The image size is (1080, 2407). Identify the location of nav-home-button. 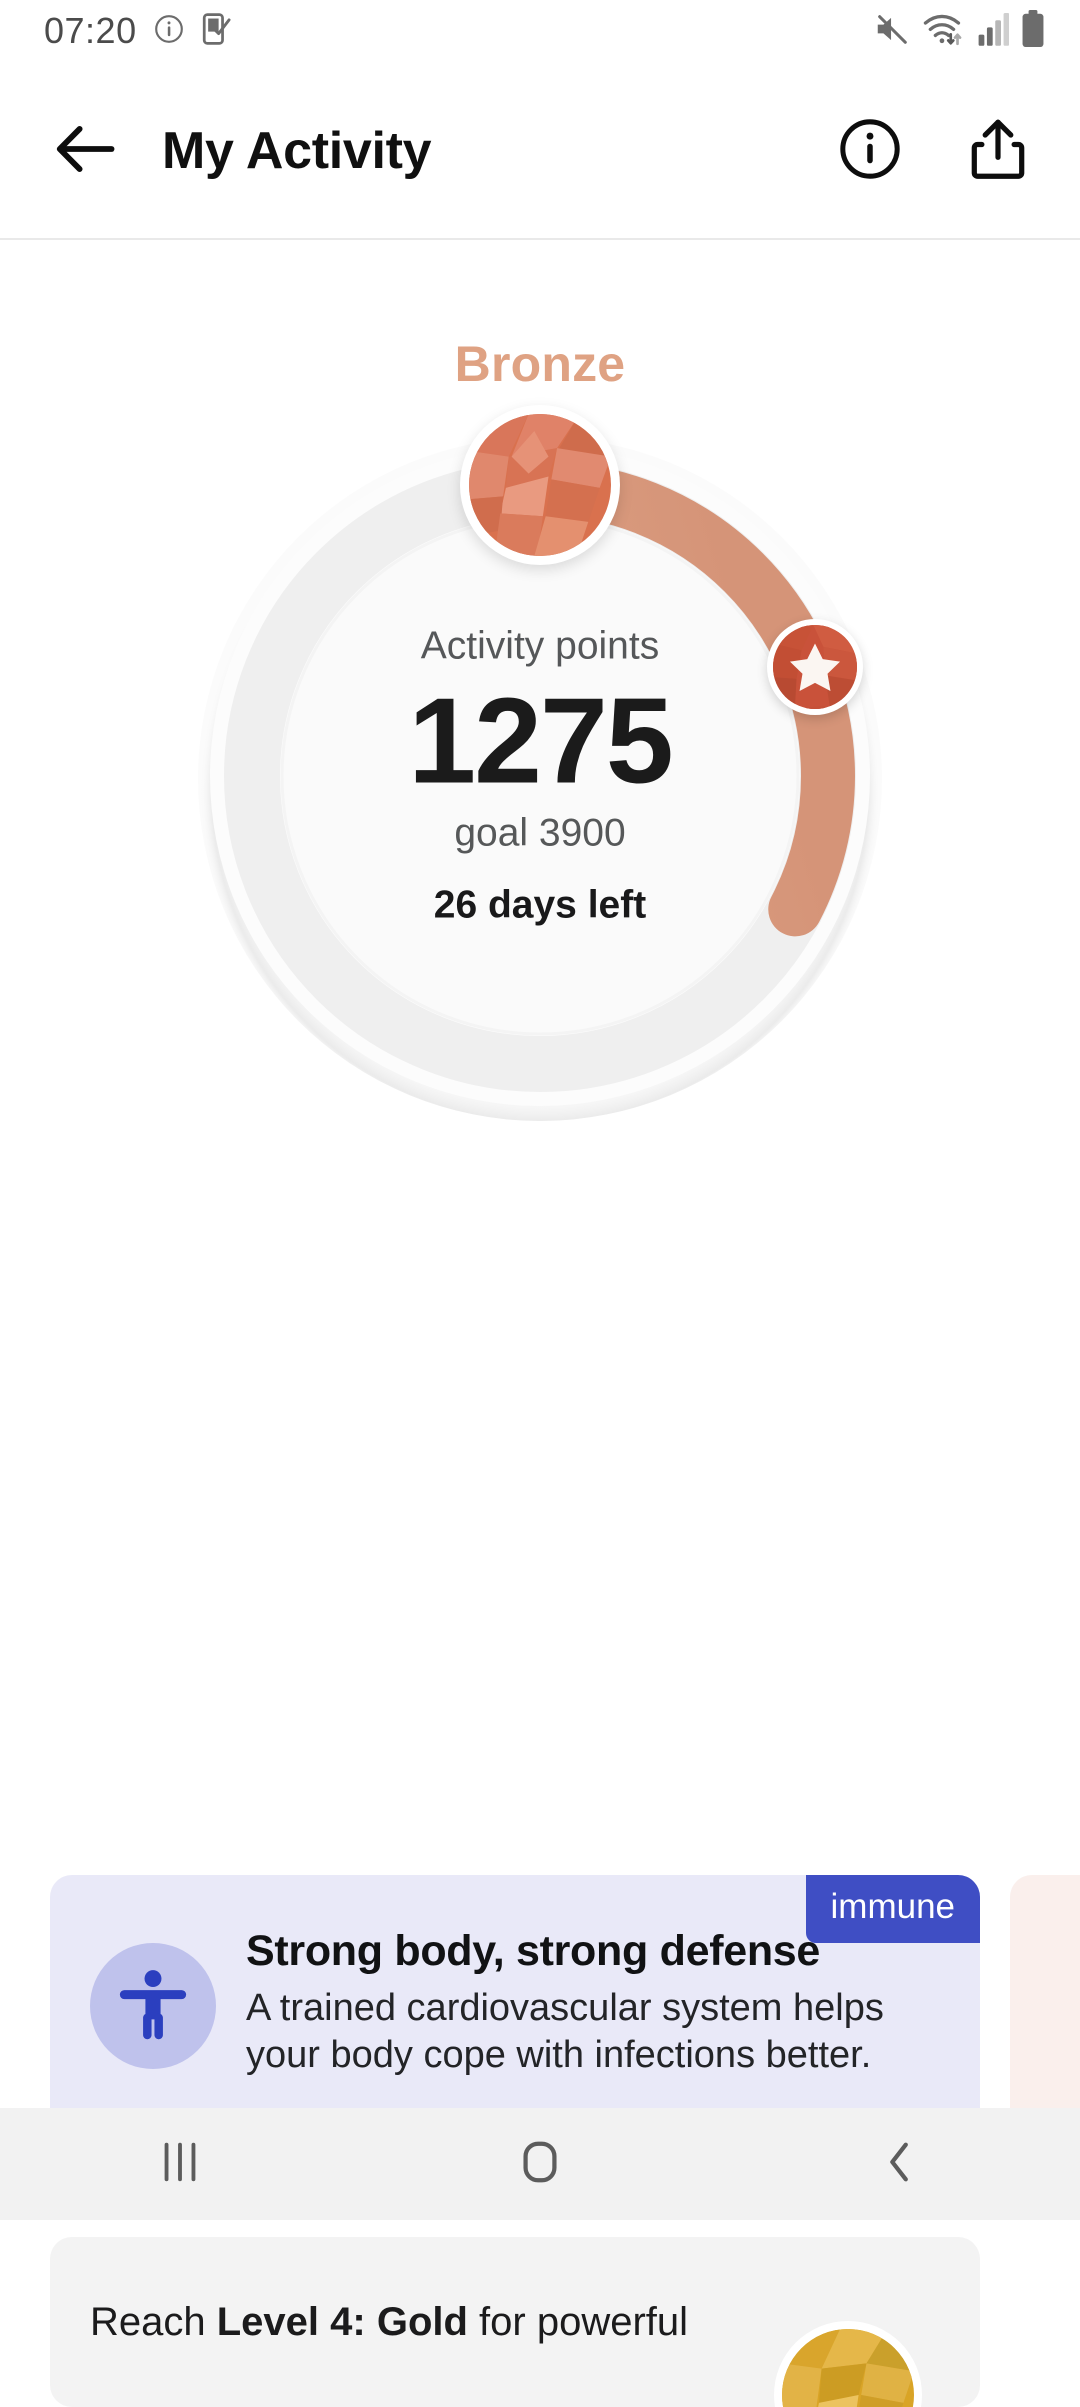
(540, 2164).